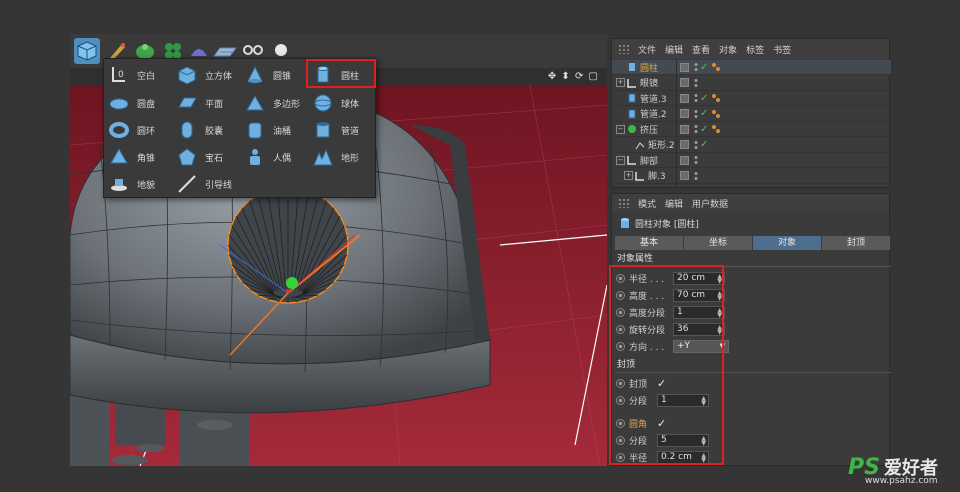 This screenshot has height=492, width=960. What do you see at coordinates (271, 103) in the screenshot?
I see `menu-item-polygon: 多边形` at bounding box center [271, 103].